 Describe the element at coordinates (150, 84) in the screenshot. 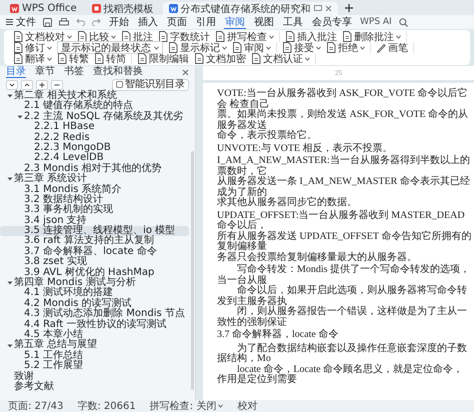

I see `smart-toc-checkbox: 智能识别目录` at that location.